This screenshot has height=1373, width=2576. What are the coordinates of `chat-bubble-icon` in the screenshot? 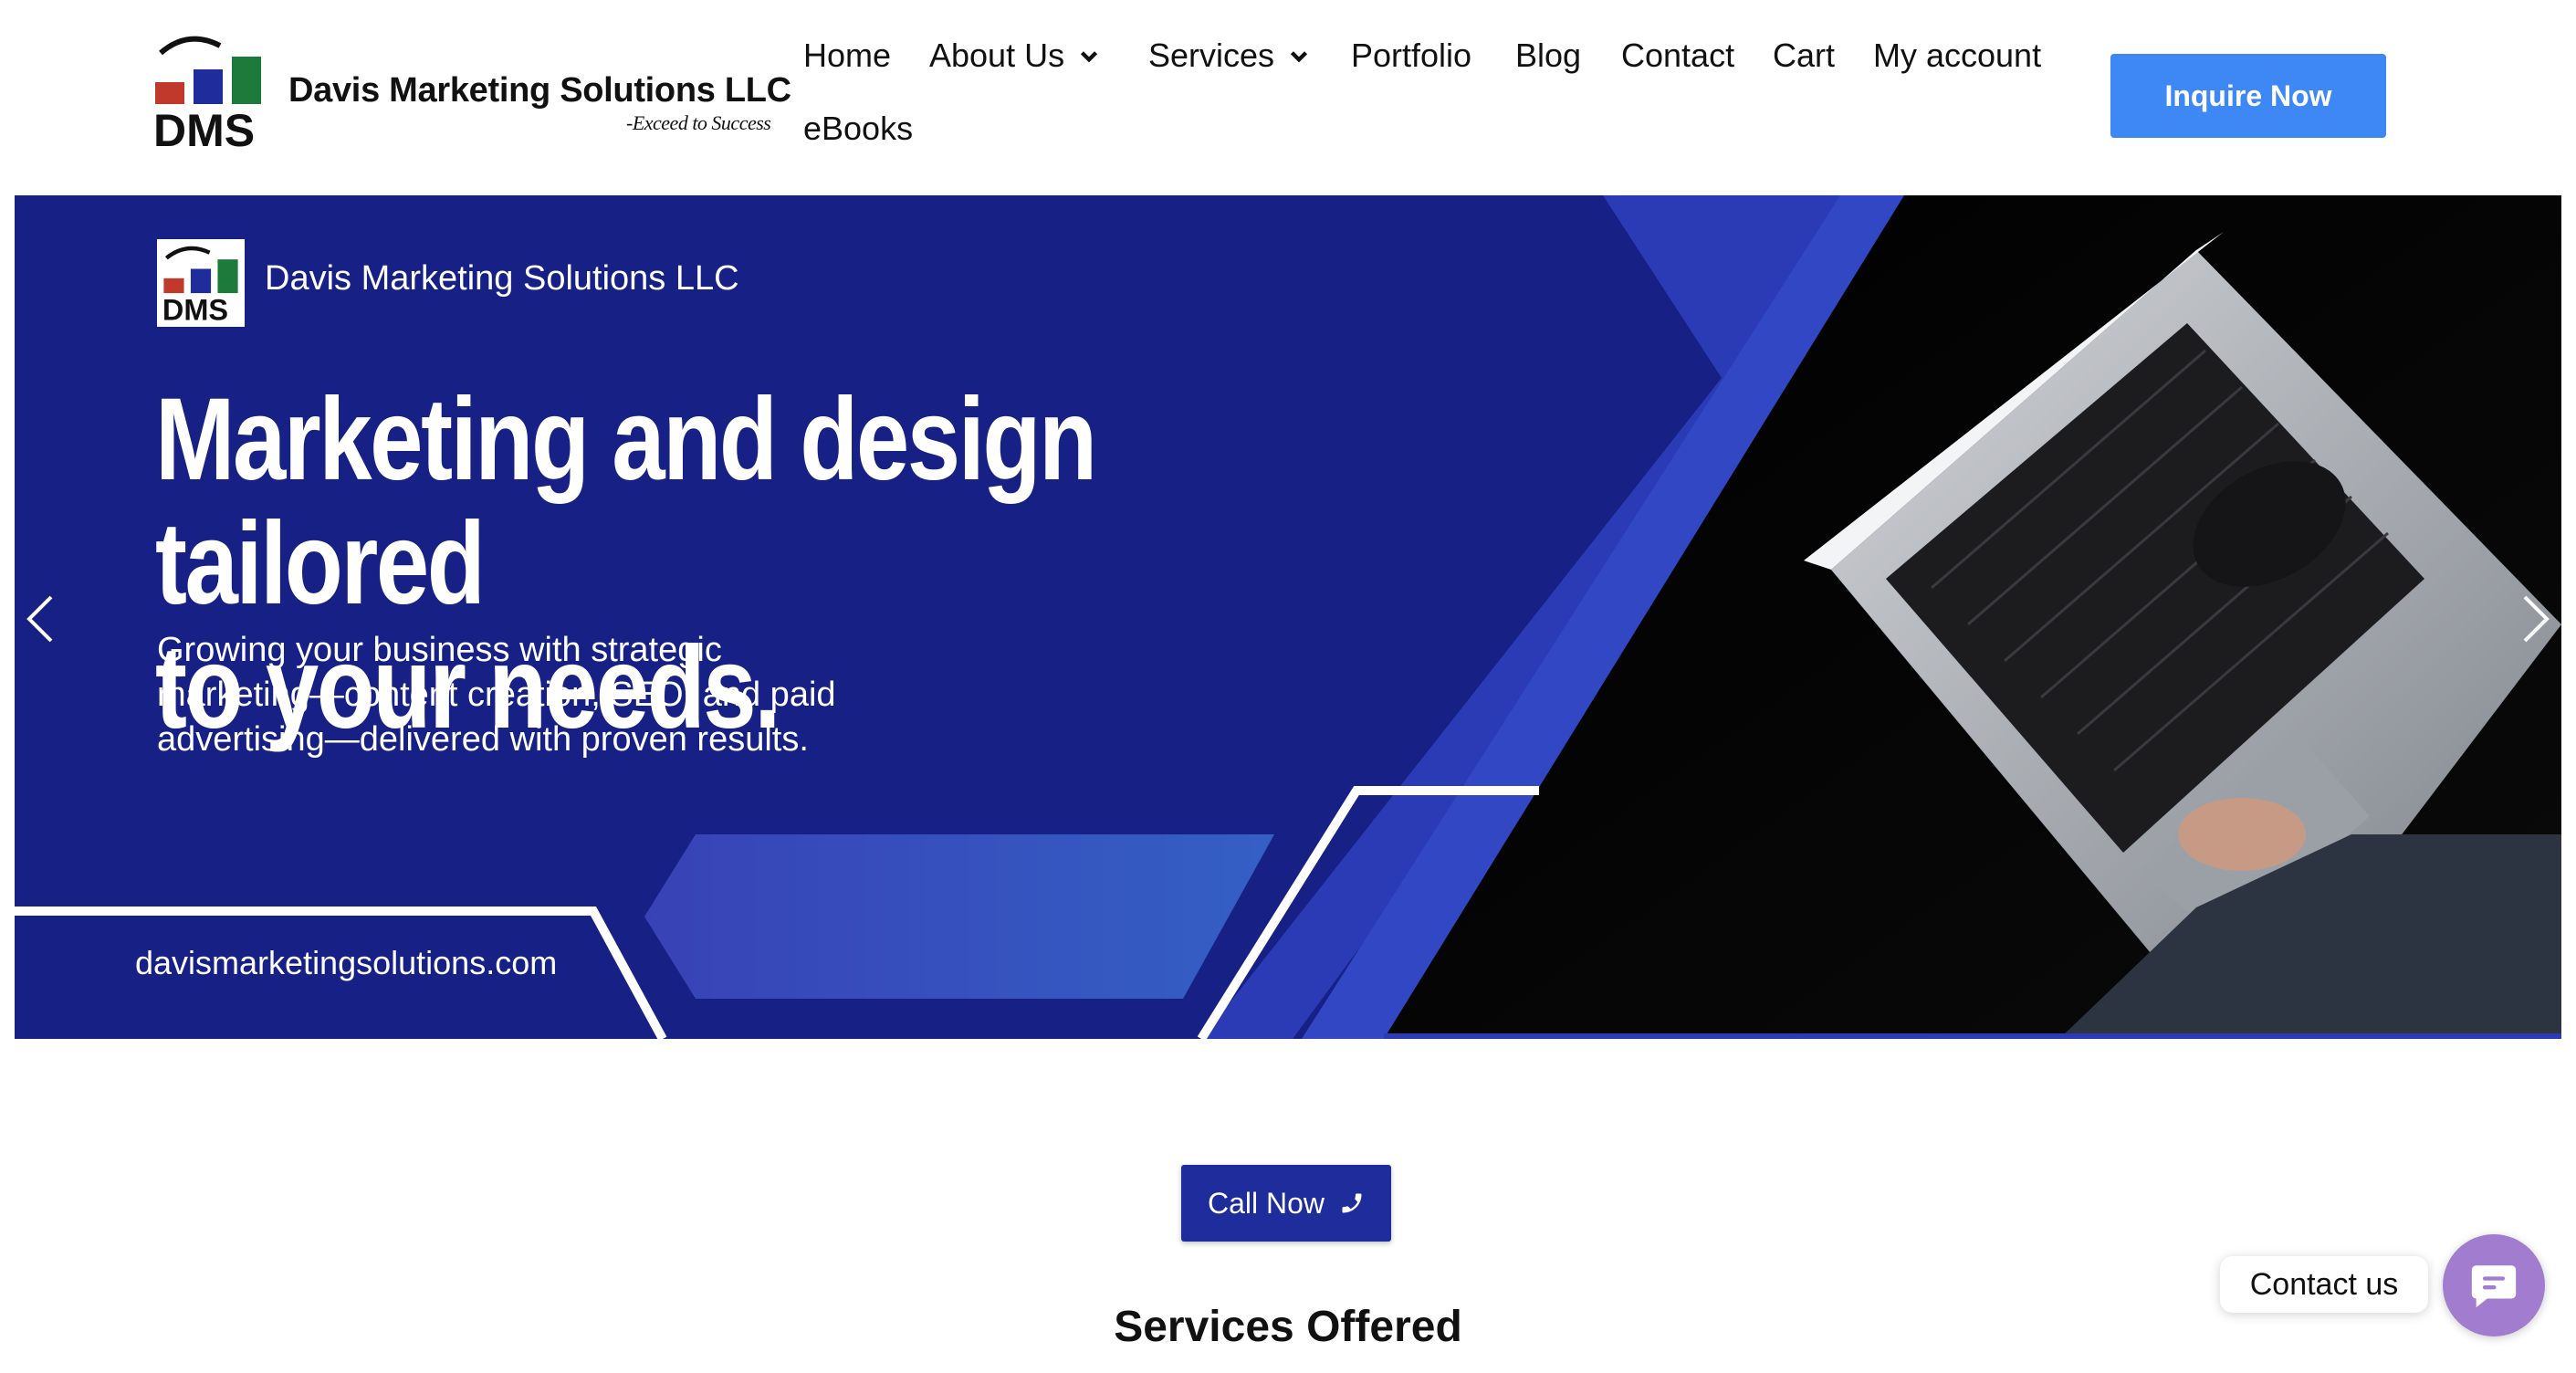 It's located at (2494, 1287).